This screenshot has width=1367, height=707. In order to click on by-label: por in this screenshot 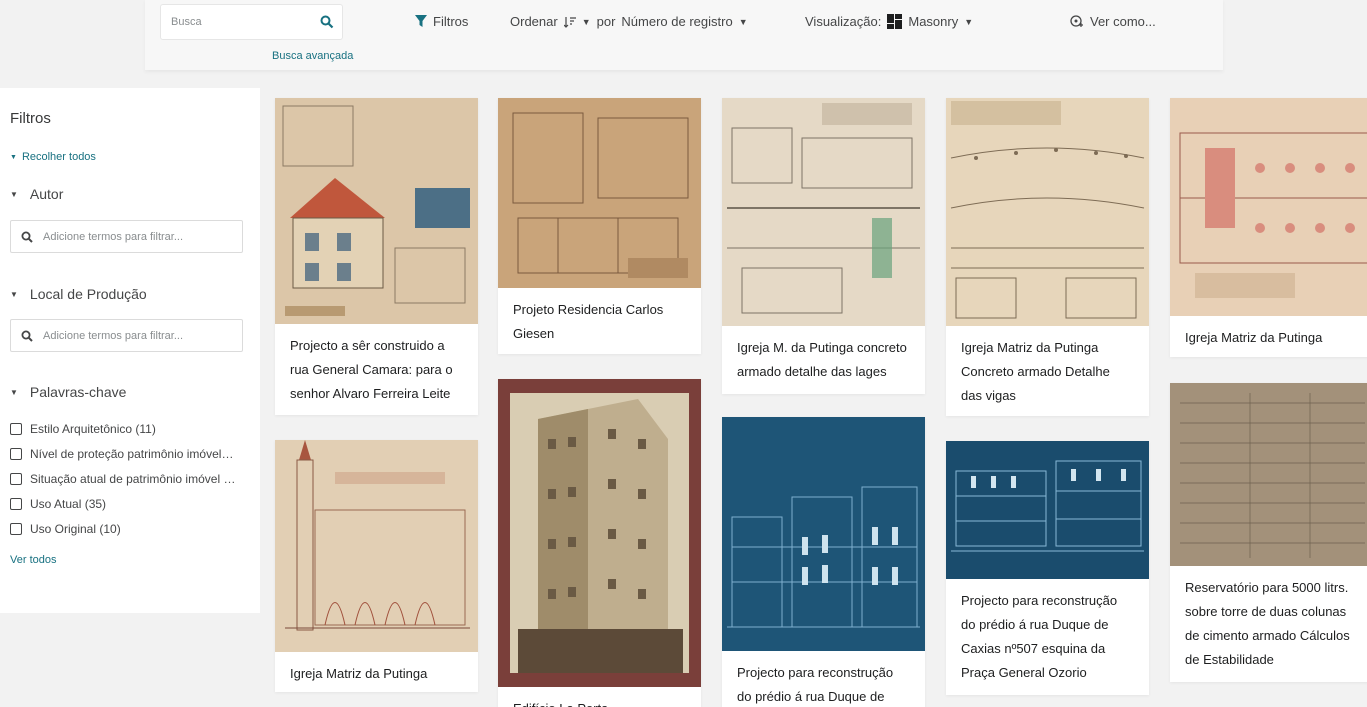, I will do `click(606, 21)`.